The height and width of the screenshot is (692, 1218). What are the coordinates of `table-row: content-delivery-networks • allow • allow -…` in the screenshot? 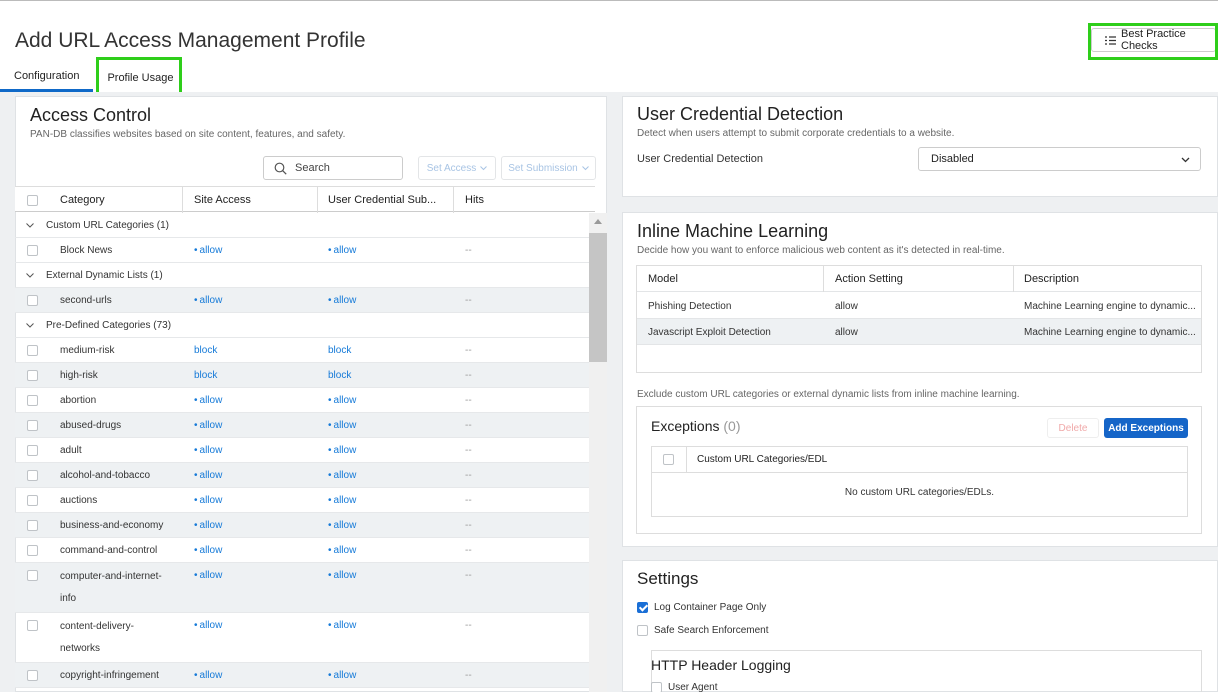 It's located at (302, 638).